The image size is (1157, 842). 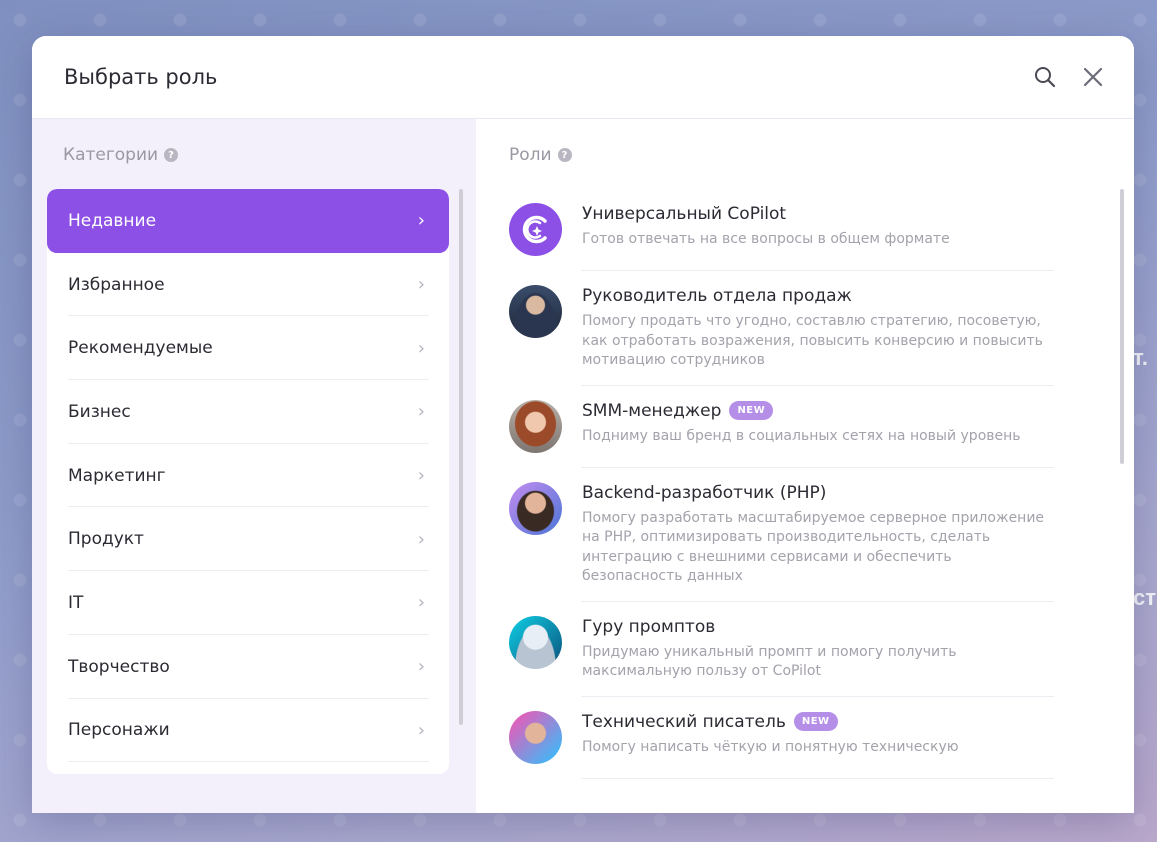 What do you see at coordinates (76, 602) in the screenshot?
I see `category-label: IT` at bounding box center [76, 602].